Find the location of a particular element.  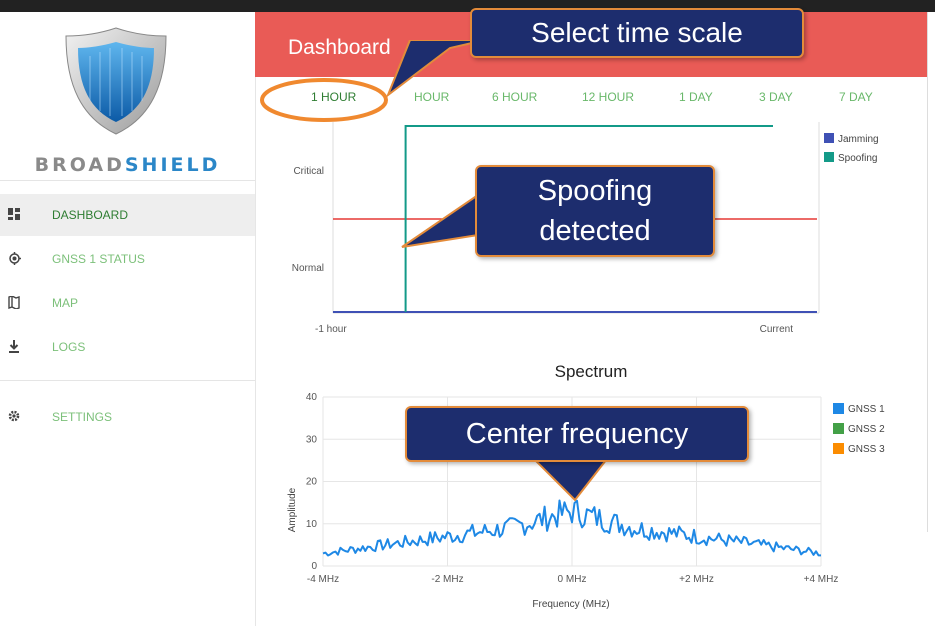

brand-part-2: SHIELD is located at coordinates (172, 165).